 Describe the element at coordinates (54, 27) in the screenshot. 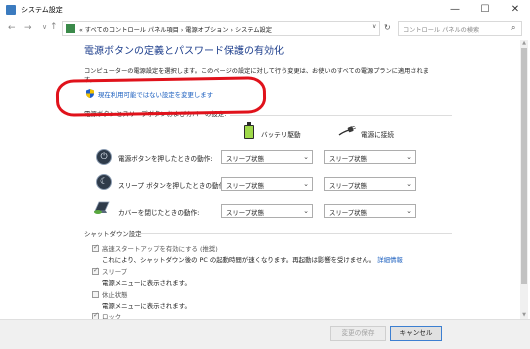

I see `up-arrow-icon: ↑` at that location.